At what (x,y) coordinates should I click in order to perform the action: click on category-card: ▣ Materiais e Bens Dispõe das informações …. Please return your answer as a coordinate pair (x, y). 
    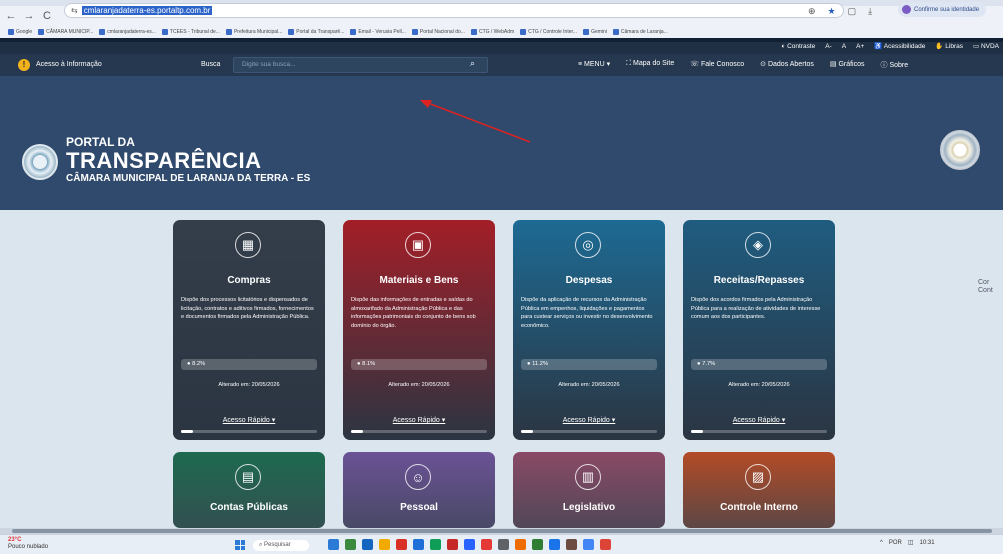
    Looking at the image, I should click on (419, 330).